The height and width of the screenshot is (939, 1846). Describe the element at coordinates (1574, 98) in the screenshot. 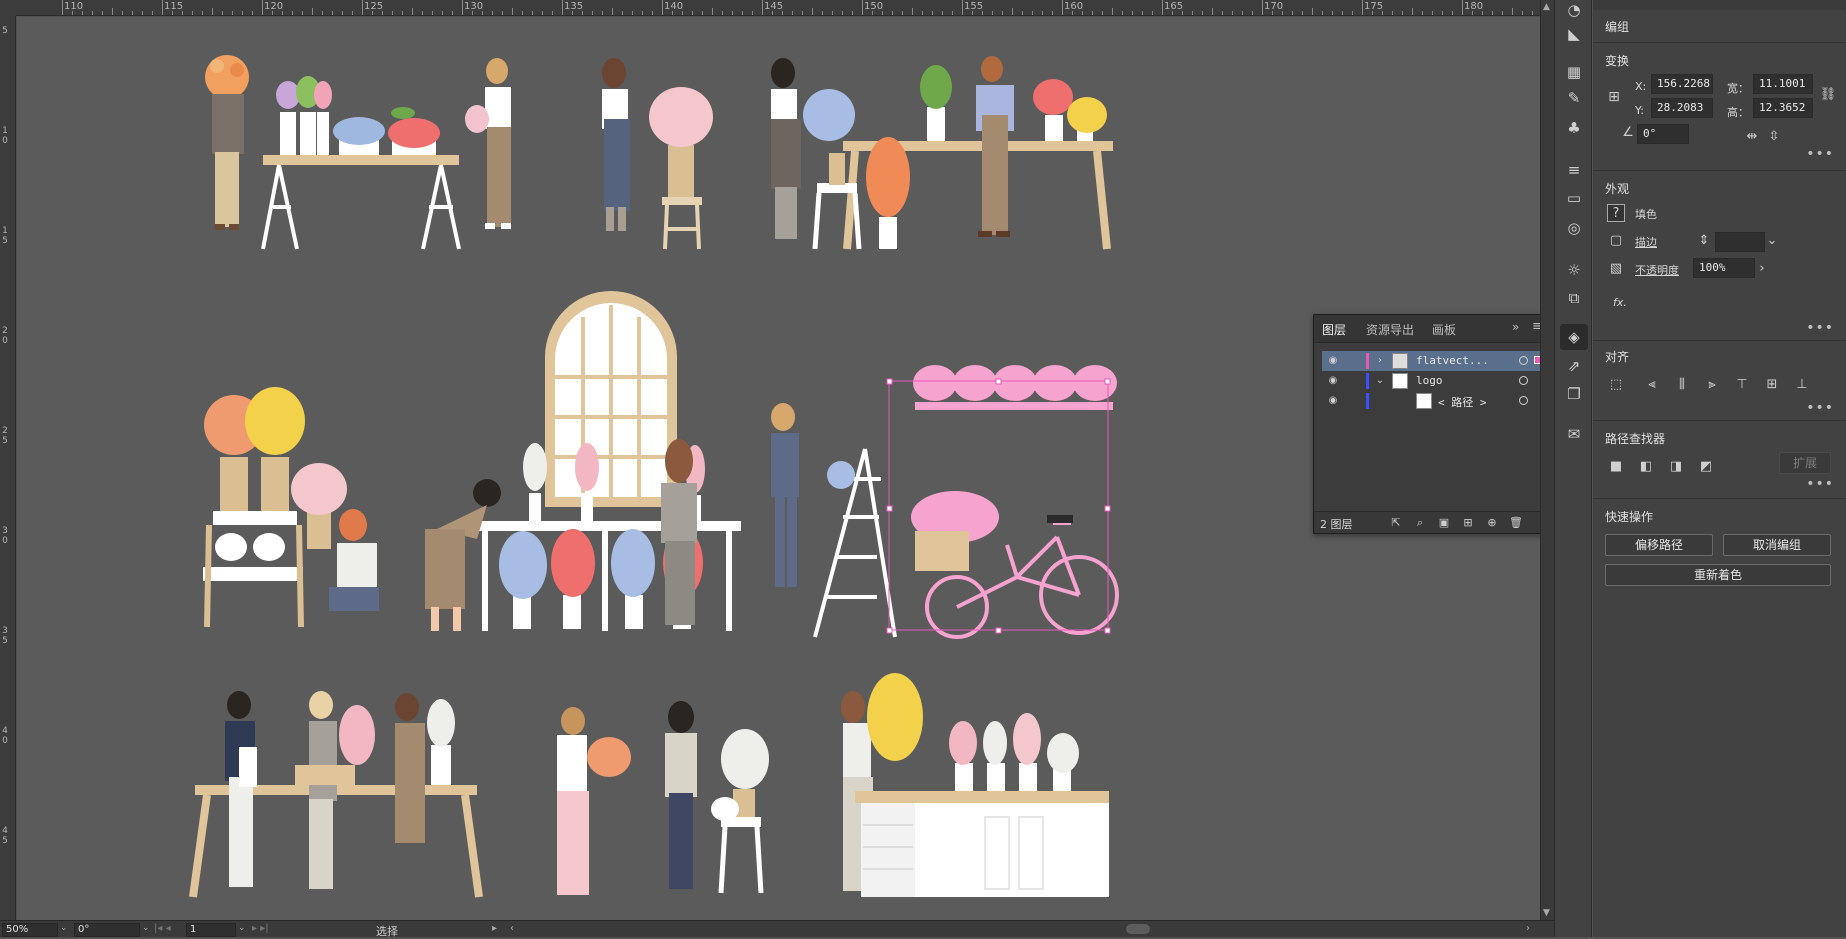

I see `brushes-icon: ✎` at that location.